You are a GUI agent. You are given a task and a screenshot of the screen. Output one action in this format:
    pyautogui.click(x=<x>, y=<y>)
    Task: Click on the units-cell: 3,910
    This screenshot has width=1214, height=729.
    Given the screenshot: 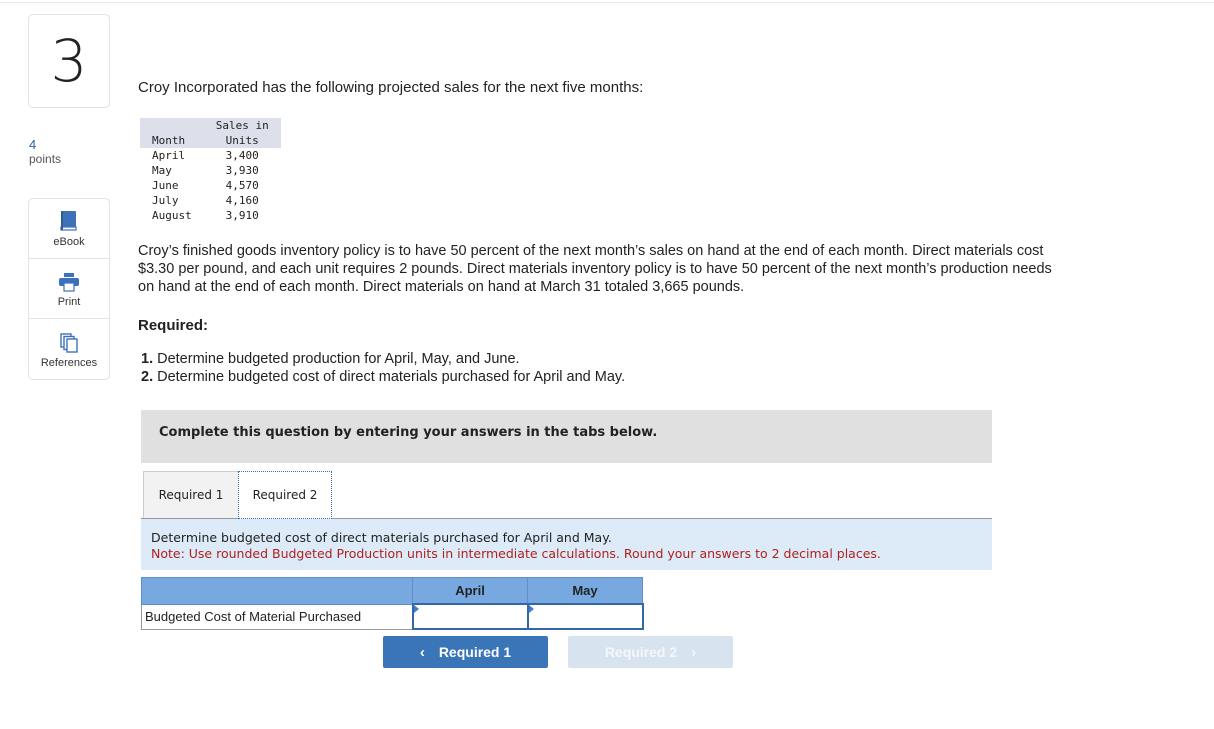 What is the action you would take?
    pyautogui.click(x=242, y=215)
    